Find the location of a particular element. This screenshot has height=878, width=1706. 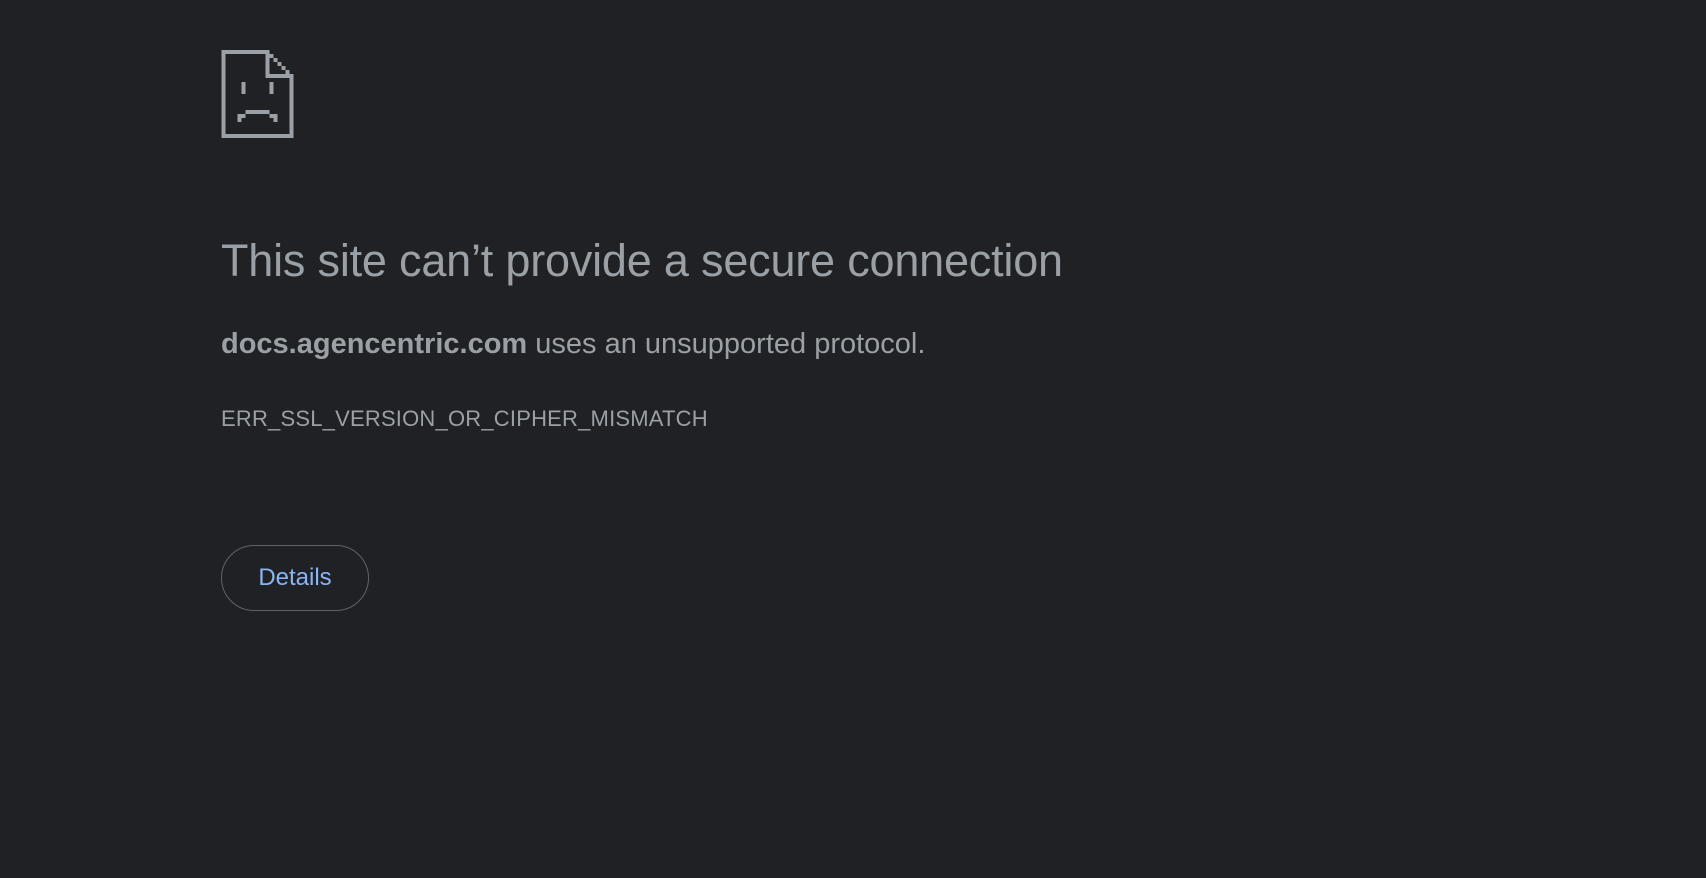

sad-page-icon is located at coordinates (257, 94).